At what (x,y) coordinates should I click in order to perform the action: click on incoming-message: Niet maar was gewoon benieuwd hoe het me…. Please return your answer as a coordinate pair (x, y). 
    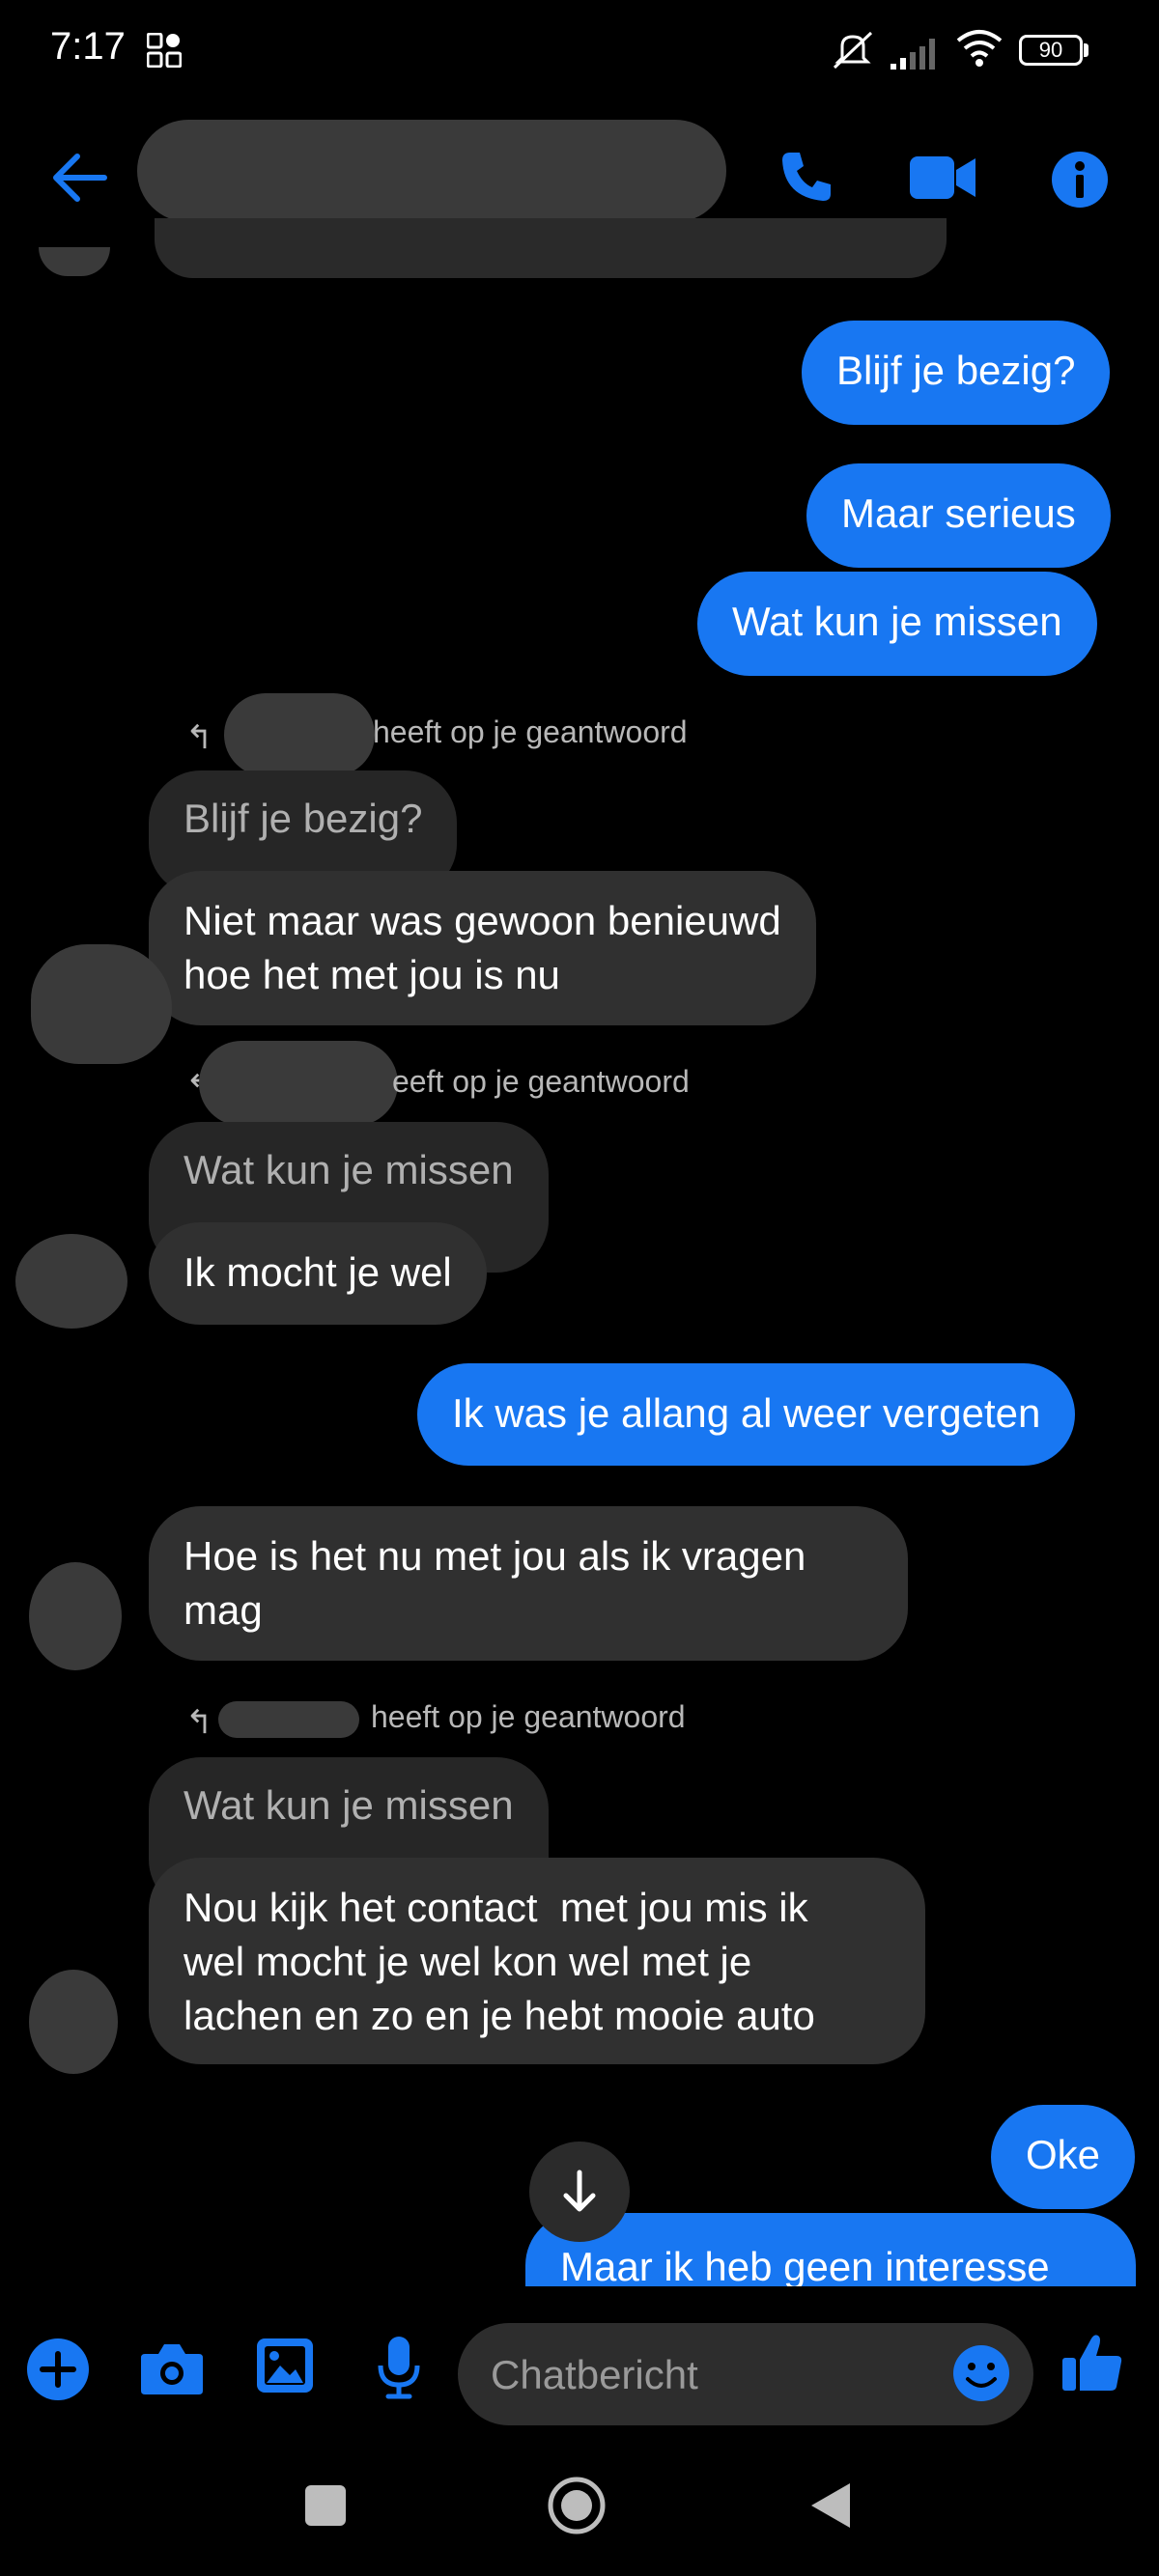
    Looking at the image, I should click on (482, 948).